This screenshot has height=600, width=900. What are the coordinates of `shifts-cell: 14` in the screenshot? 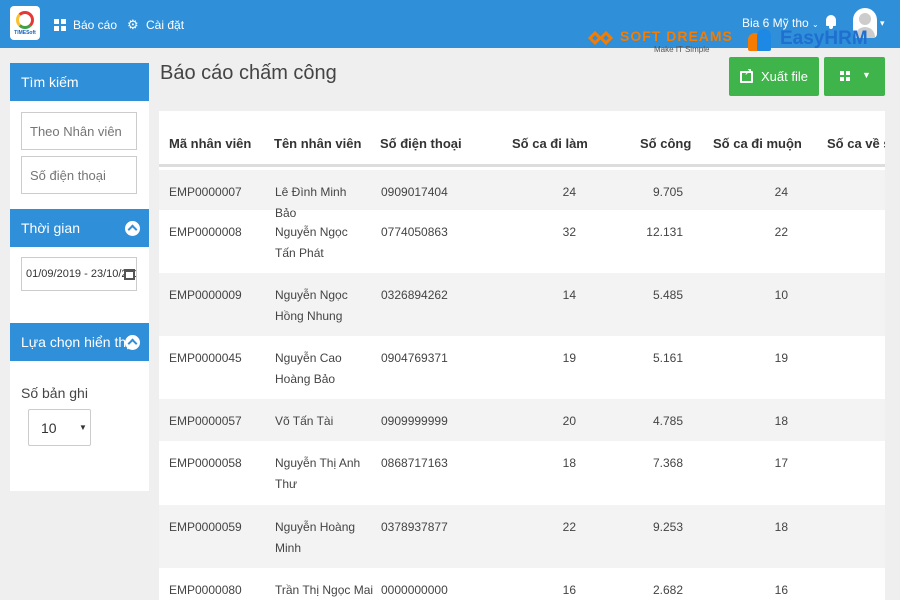 It's located at (569, 295).